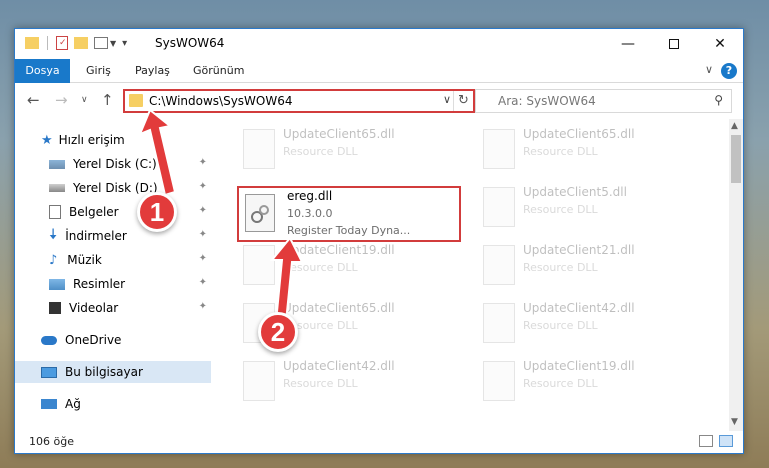 The image size is (769, 468). Describe the element at coordinates (734, 422) in the screenshot. I see `scroll-down-icon: ▼` at that location.